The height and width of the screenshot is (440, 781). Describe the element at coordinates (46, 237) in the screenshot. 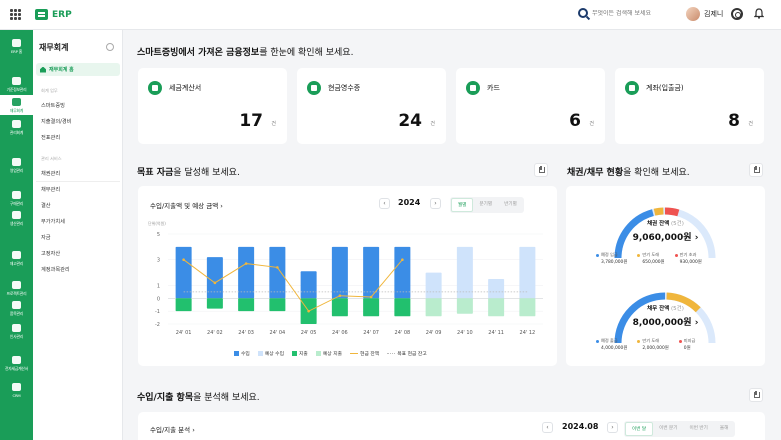

I see `subnav-item-funds: 자금` at that location.